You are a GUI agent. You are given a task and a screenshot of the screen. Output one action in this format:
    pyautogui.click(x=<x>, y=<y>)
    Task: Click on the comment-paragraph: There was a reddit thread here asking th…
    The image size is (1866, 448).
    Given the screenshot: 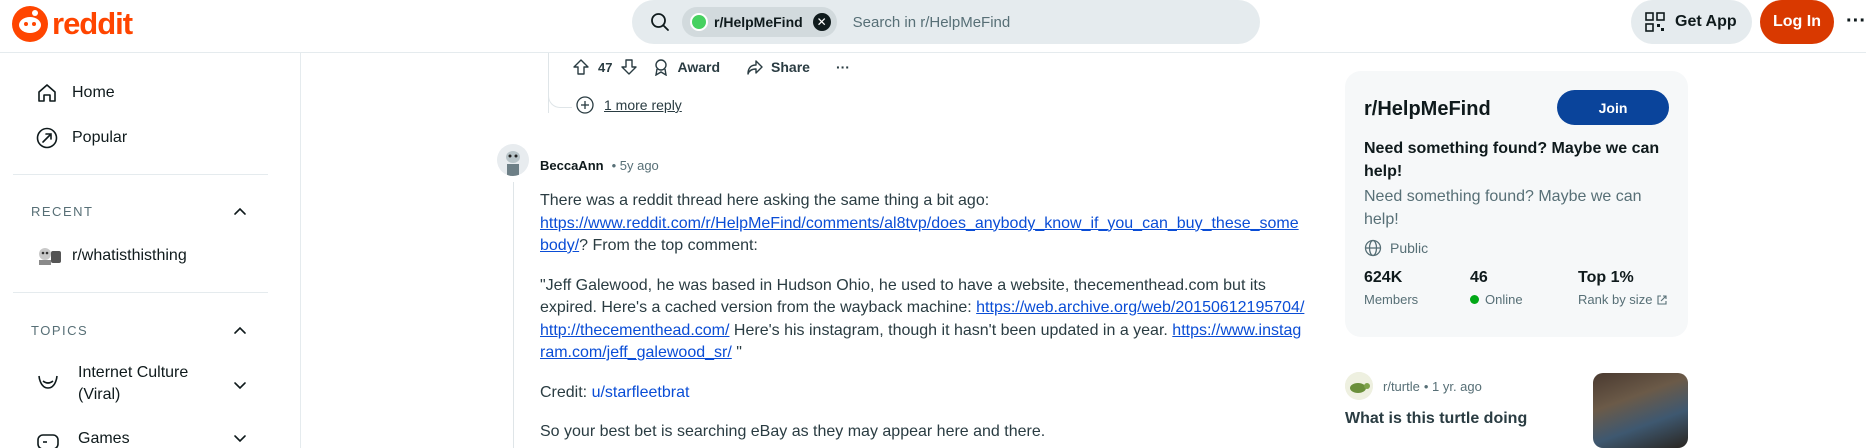 What is the action you would take?
    pyautogui.click(x=922, y=224)
    